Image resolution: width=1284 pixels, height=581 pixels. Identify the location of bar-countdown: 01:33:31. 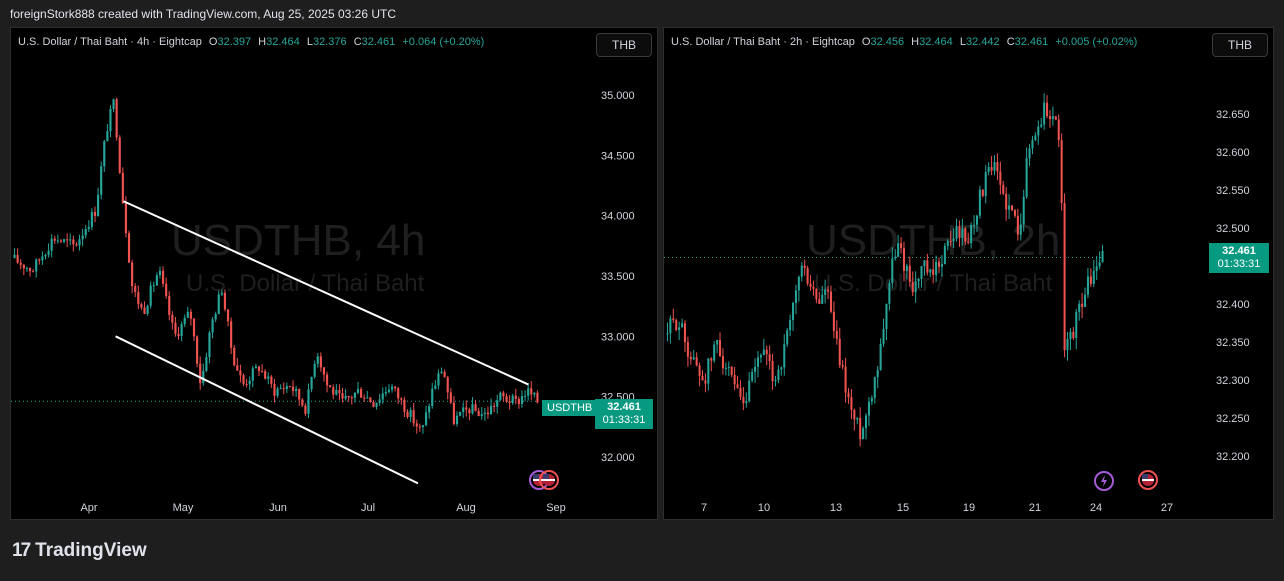
(1239, 264).